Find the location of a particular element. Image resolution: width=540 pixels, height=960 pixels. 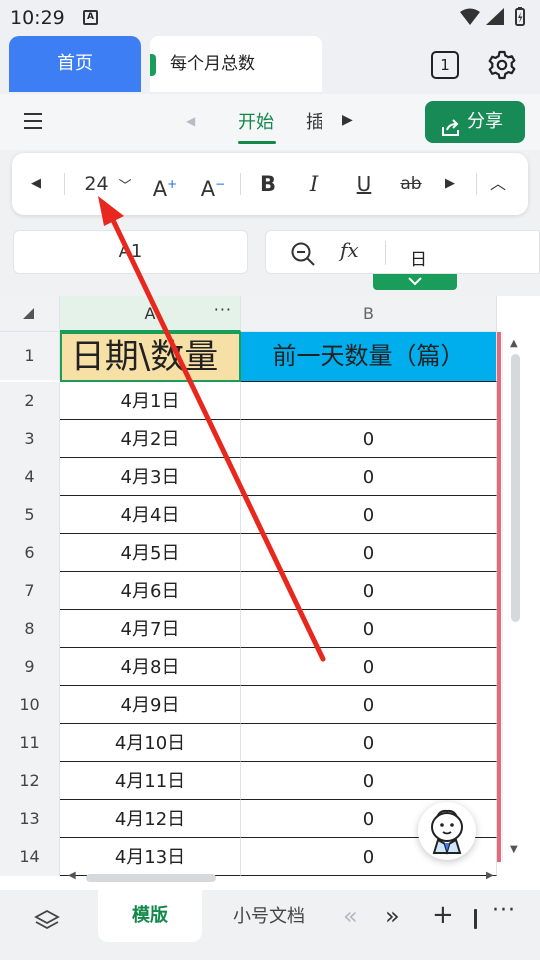

table-cell-date: 4月10日 is located at coordinates (150, 743).